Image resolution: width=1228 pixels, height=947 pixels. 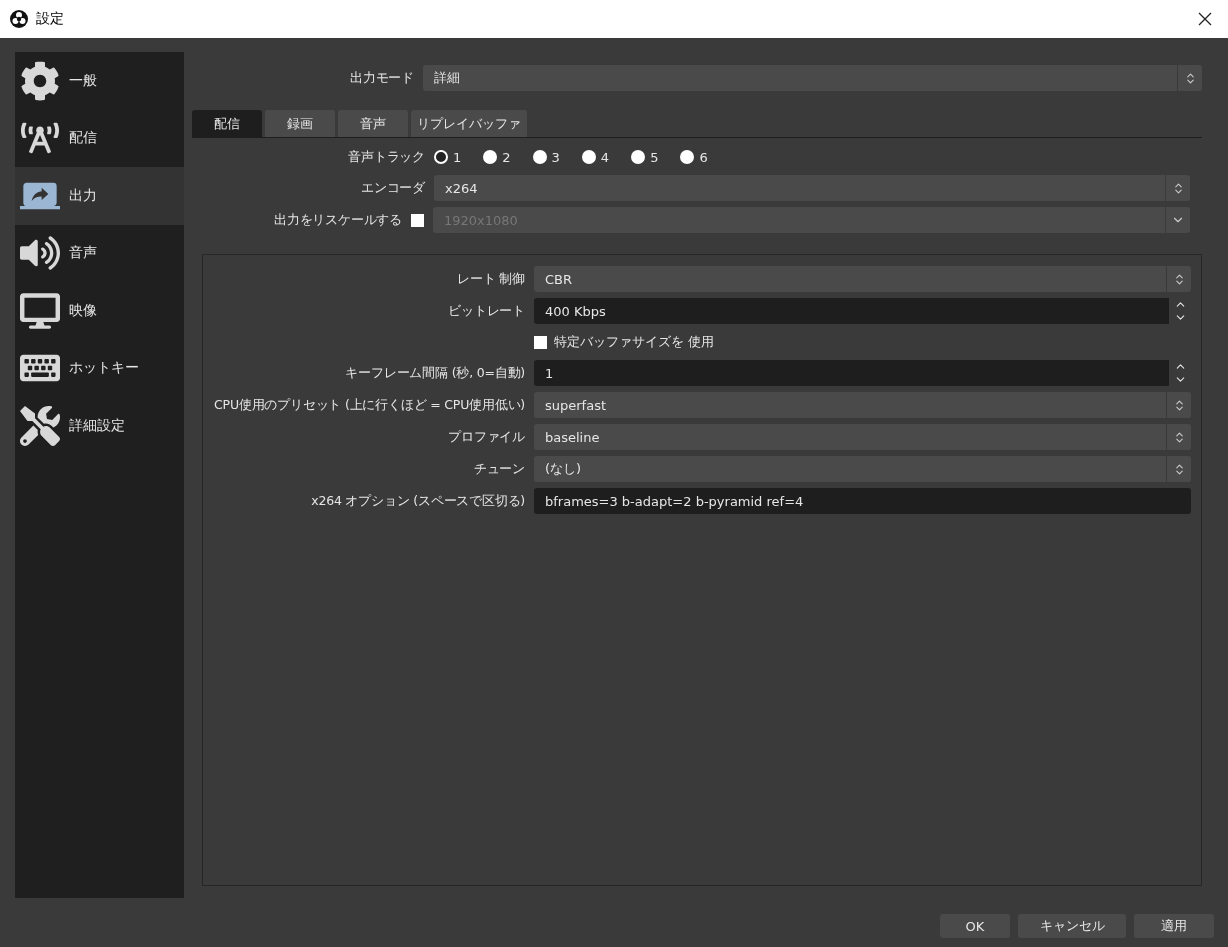 What do you see at coordinates (812, 188) in the screenshot?
I see `dropdown-field: x264` at bounding box center [812, 188].